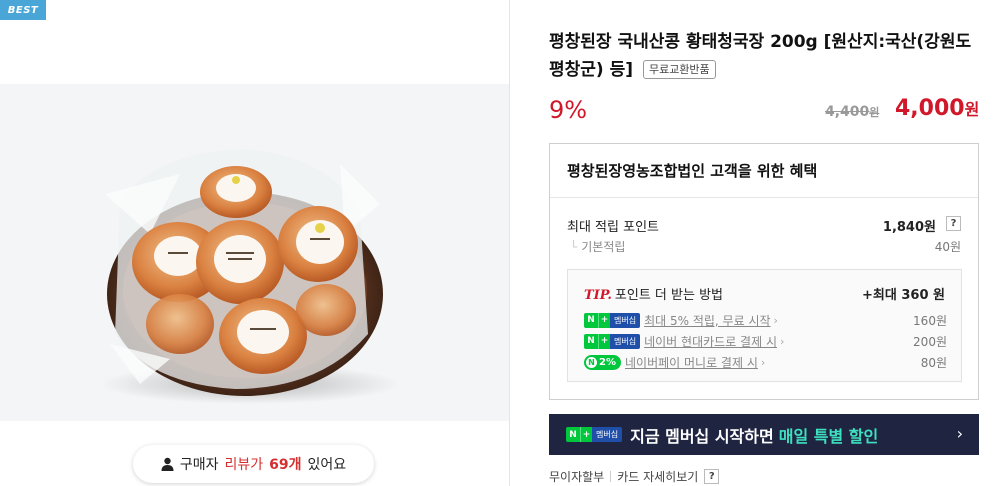 This screenshot has width=1008, height=486. I want to click on best-badge: BEST, so click(23, 10).